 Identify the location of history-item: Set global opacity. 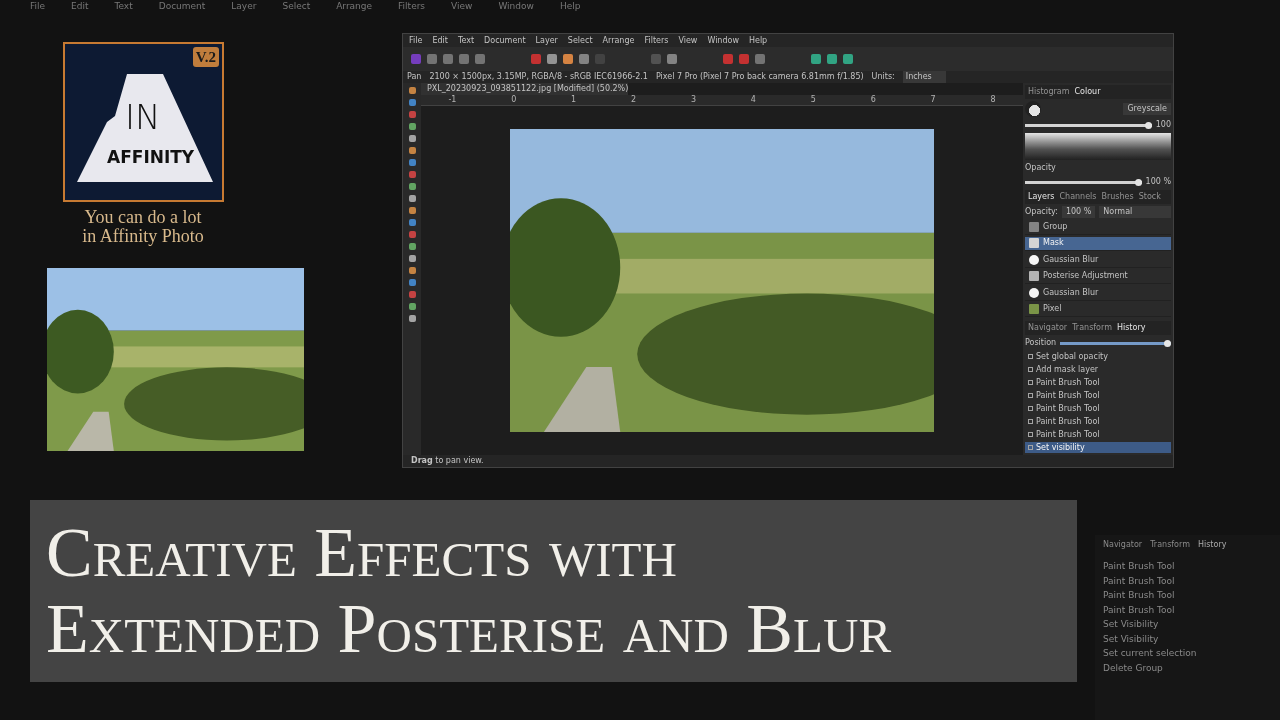
(1098, 356).